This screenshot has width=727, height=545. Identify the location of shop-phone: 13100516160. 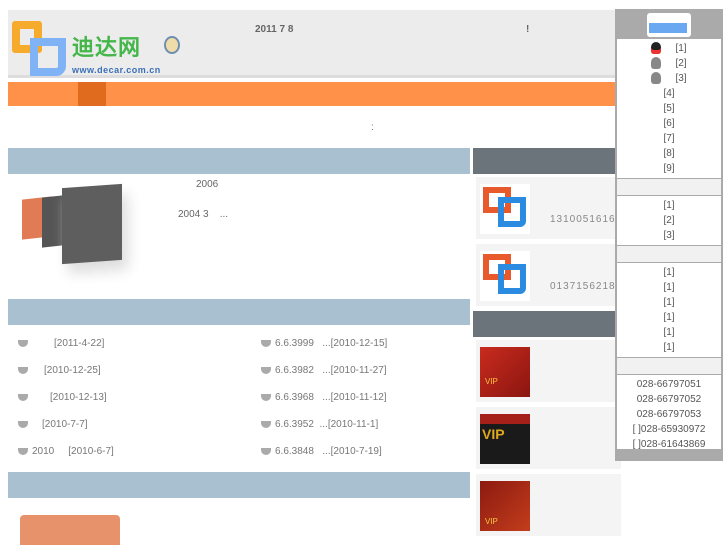
(586, 219).